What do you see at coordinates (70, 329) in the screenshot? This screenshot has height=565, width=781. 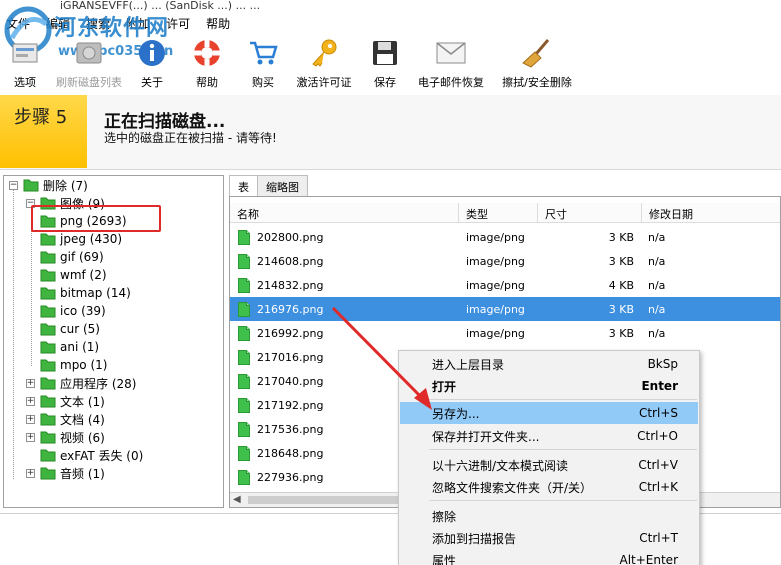 I see `tree-node-cur: cur (5)` at bounding box center [70, 329].